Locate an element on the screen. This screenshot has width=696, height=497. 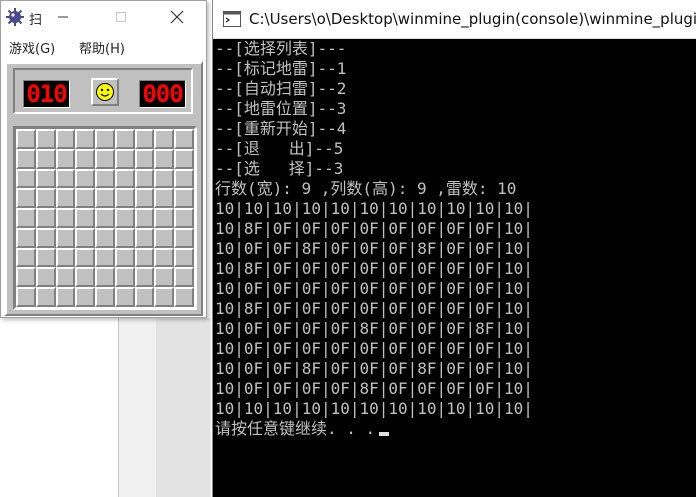
maximize-button is located at coordinates (121, 17).